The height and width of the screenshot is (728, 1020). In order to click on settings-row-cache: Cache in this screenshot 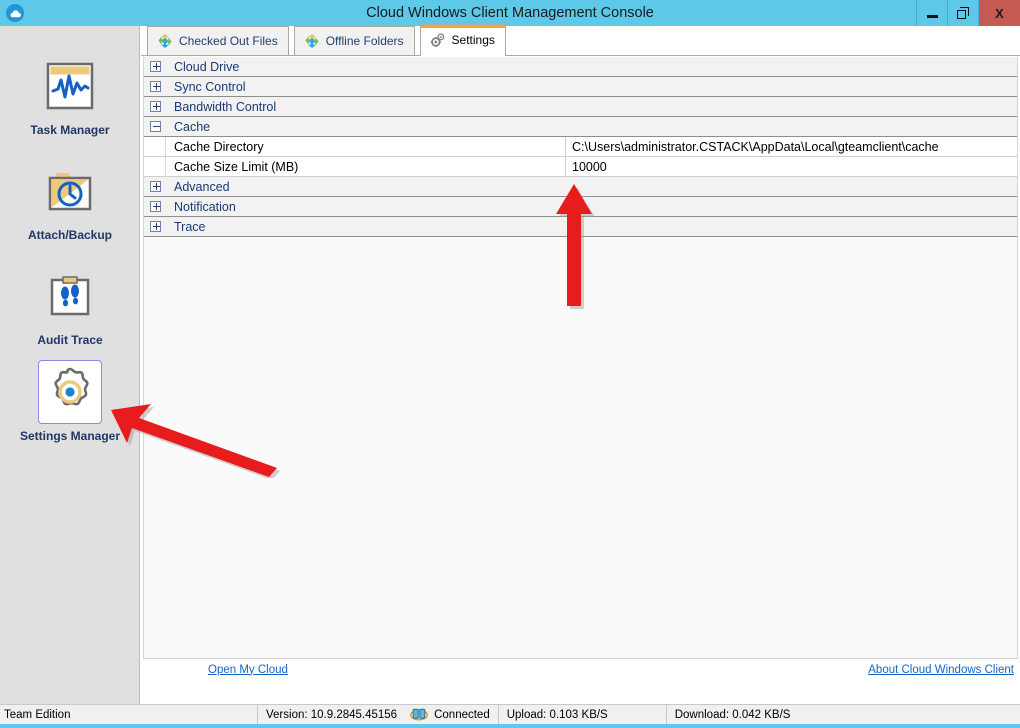, I will do `click(580, 127)`.